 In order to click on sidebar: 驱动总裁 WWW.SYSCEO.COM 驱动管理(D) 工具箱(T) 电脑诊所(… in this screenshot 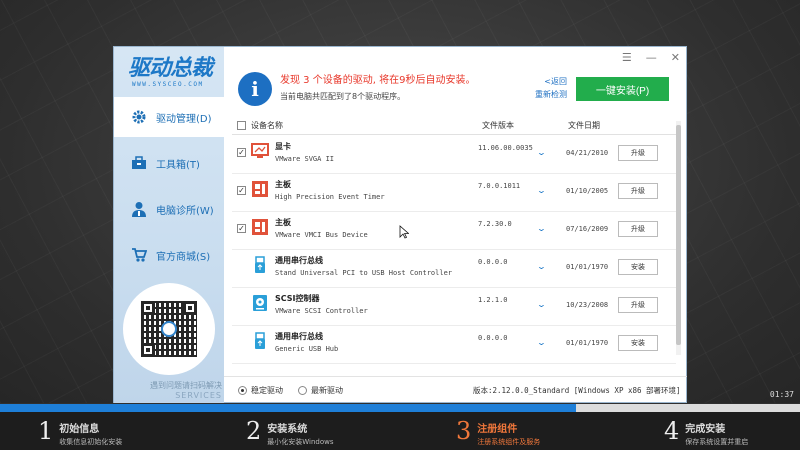, I will do `click(169, 225)`.